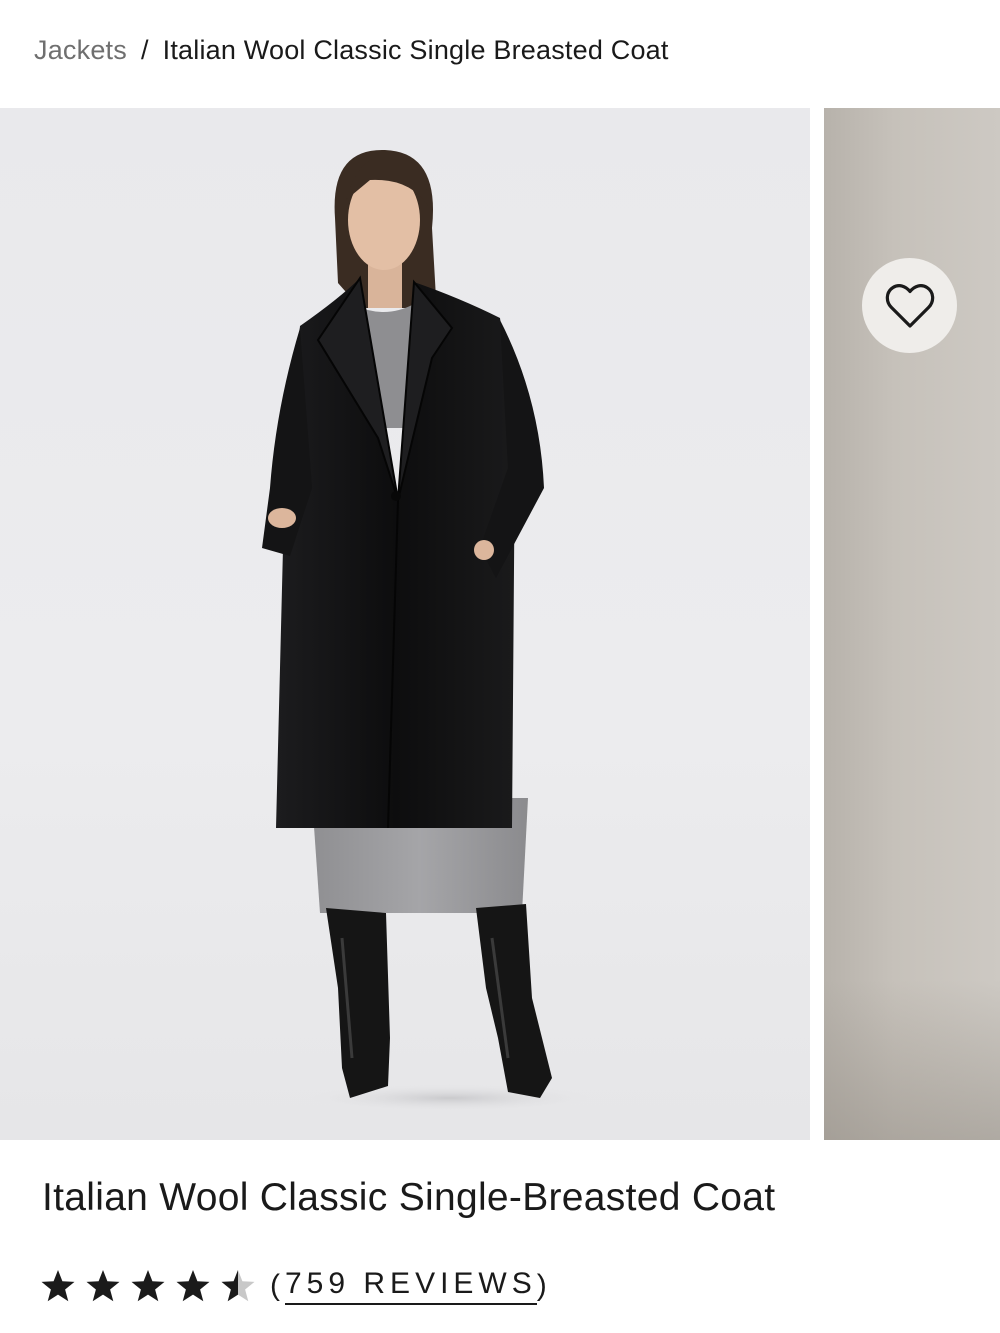  I want to click on reviews-link: ( 759 REVIEWS ), so click(411, 1286).